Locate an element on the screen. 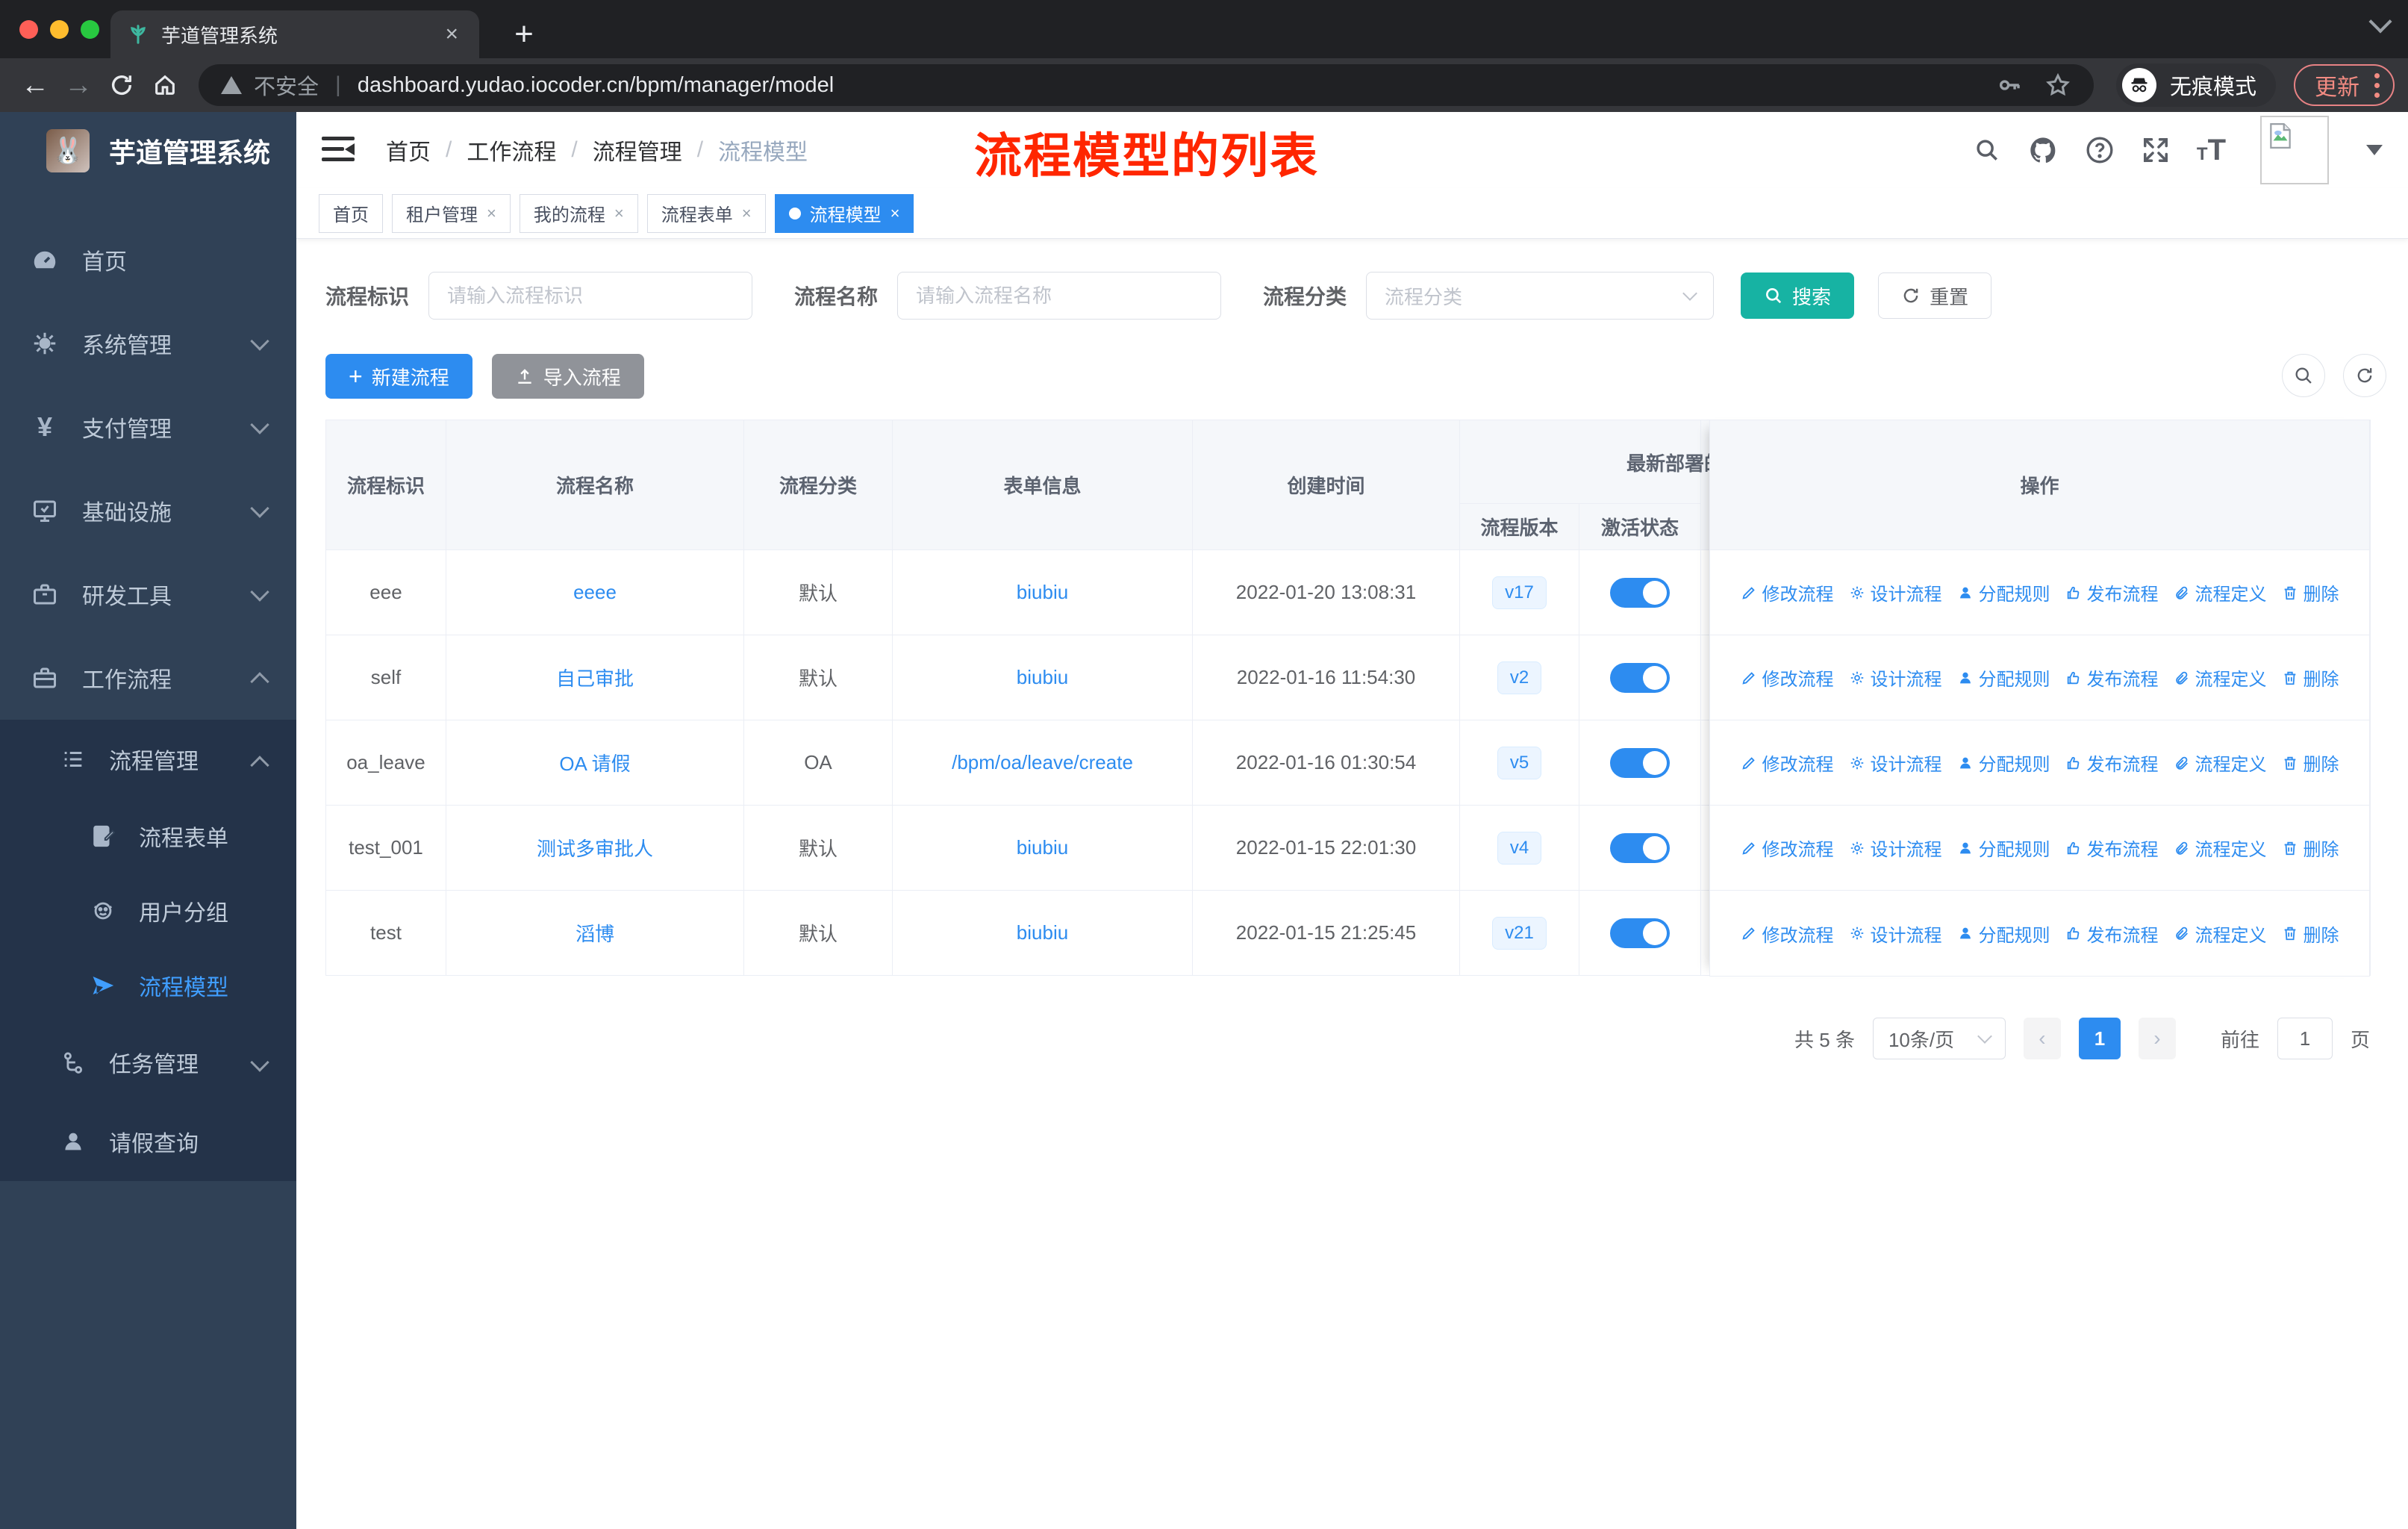 The width and height of the screenshot is (2408, 1529). prev-page-button: ‹ is located at coordinates (2042, 1038).